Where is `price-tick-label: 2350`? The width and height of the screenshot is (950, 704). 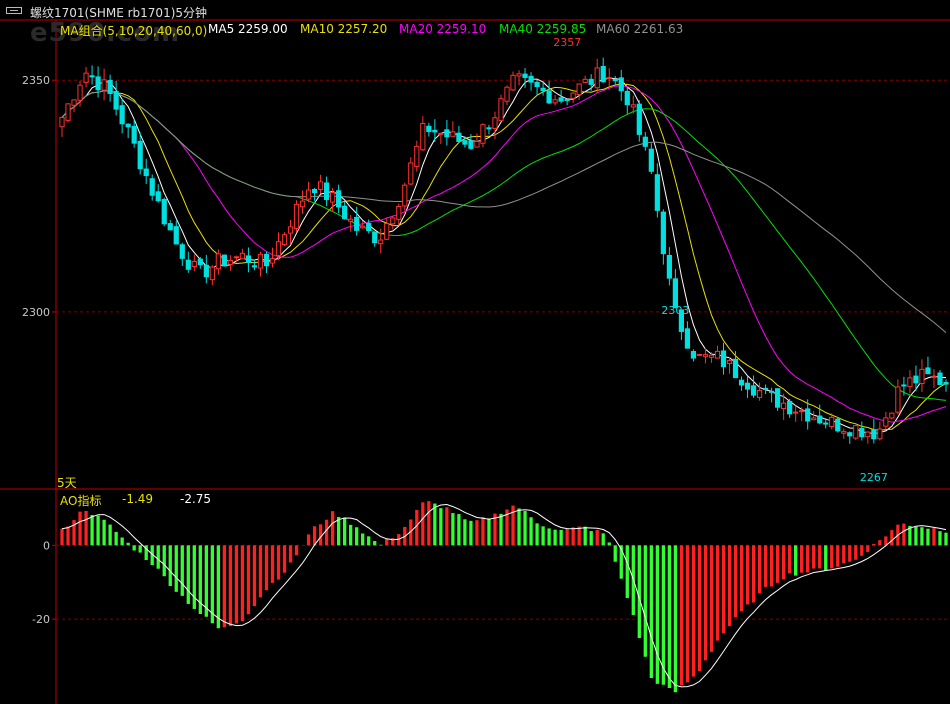 price-tick-label: 2350 is located at coordinates (36, 80).